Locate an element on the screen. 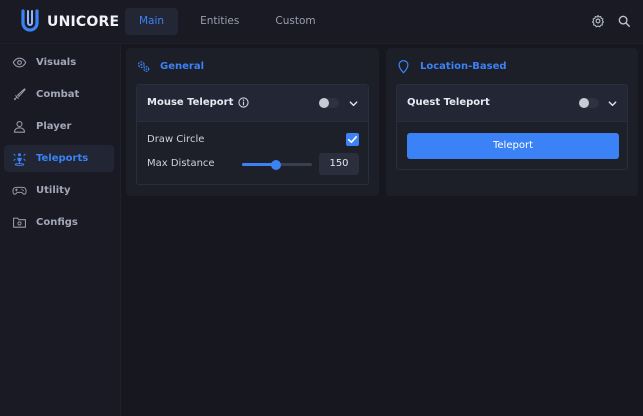 This screenshot has height=416, width=643. checkmark-icon is located at coordinates (352, 139).